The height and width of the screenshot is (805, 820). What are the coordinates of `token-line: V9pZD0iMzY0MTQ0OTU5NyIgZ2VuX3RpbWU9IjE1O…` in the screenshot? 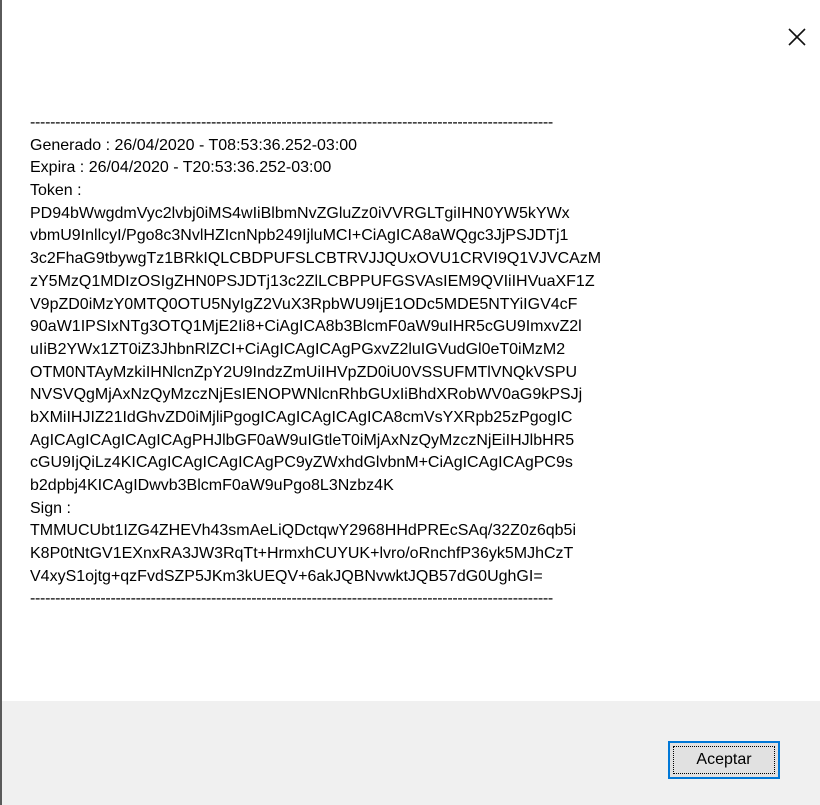 It's located at (304, 304).